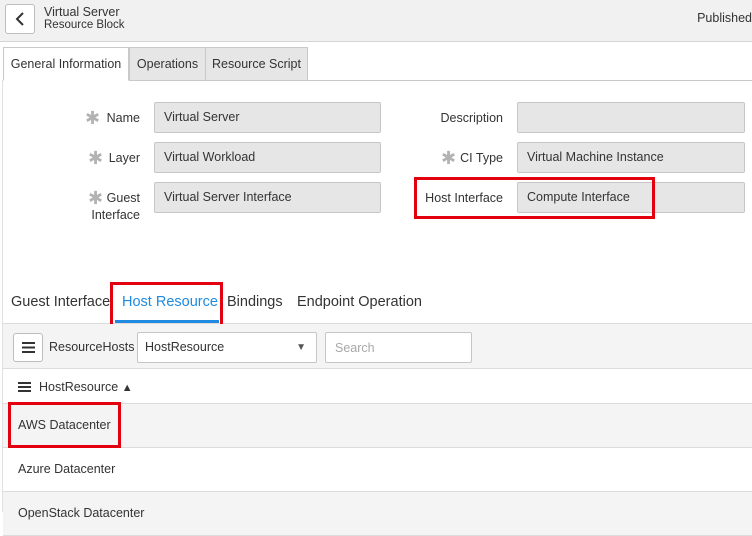 This screenshot has width=752, height=536. Describe the element at coordinates (255, 302) in the screenshot. I see `tab-bindings: Bindings` at that location.